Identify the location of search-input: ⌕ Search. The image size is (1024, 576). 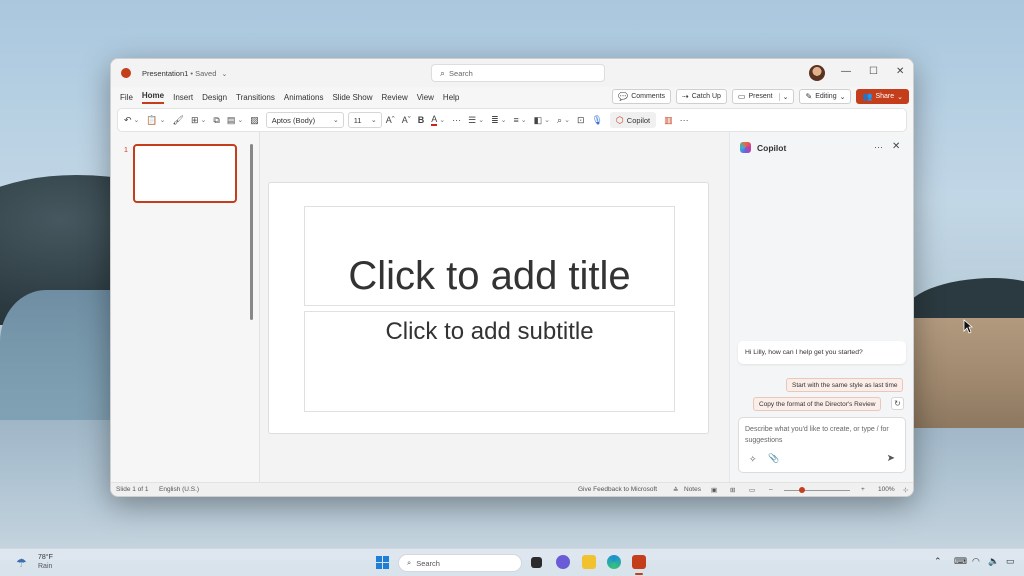
(518, 73).